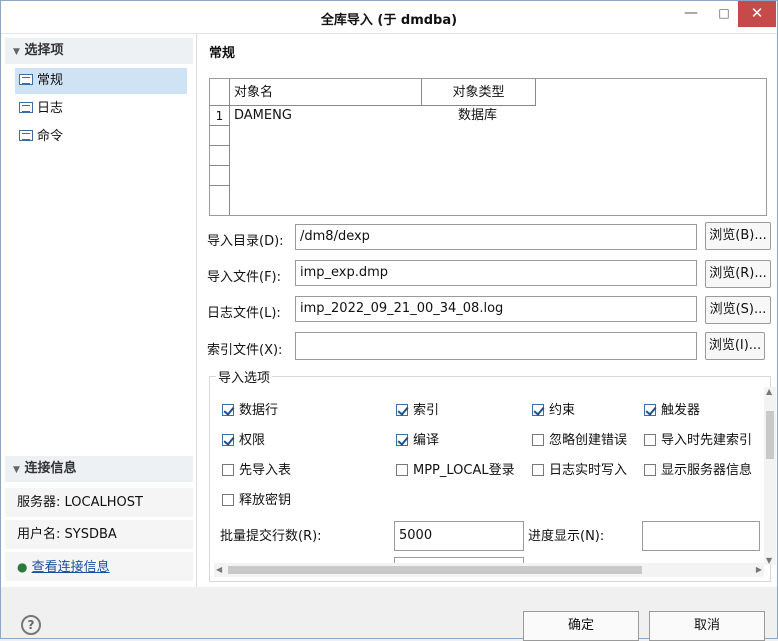 The image size is (778, 641). I want to click on view-connection-row: ● 查看连接信息, so click(99, 567).